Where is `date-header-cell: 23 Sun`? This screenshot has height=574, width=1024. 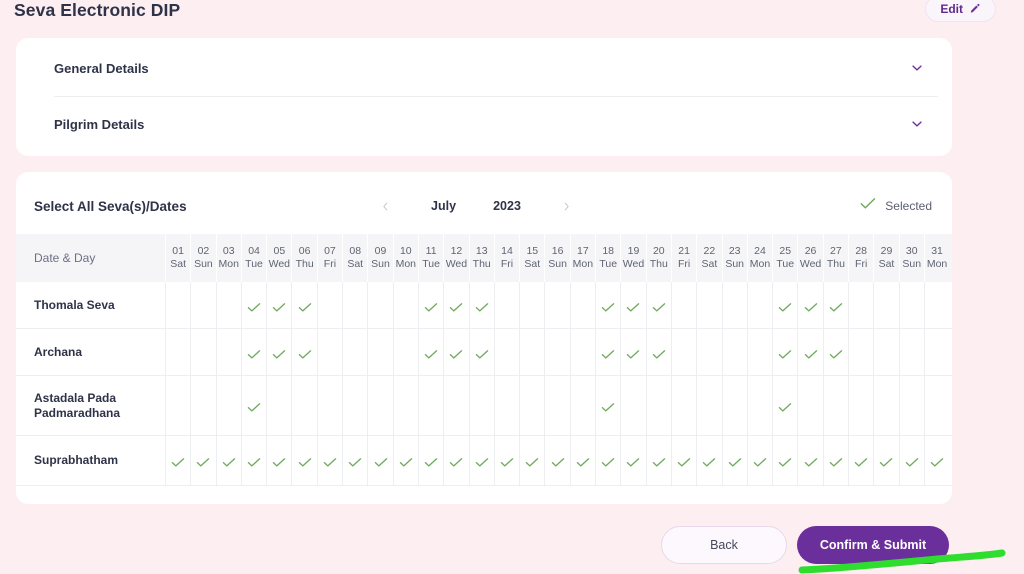
date-header-cell: 23 Sun is located at coordinates (734, 258).